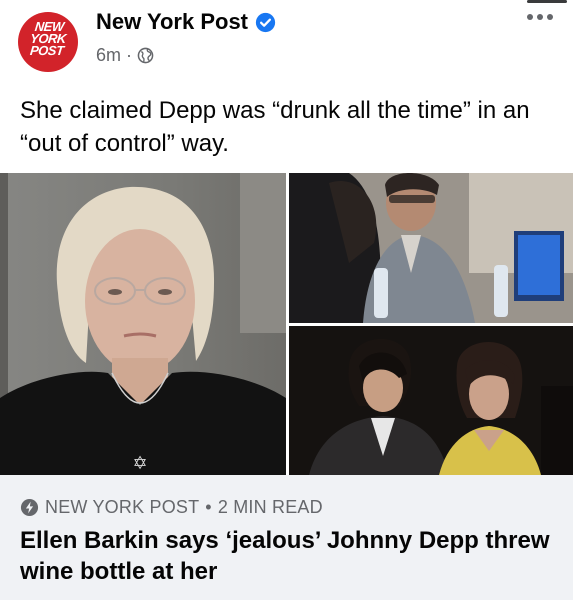  Describe the element at coordinates (265, 22) in the screenshot. I see `verified-badge-icon` at that location.